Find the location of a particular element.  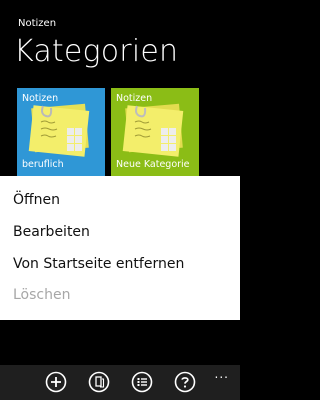

tile-category-name: Neue Kategorie is located at coordinates (153, 164).